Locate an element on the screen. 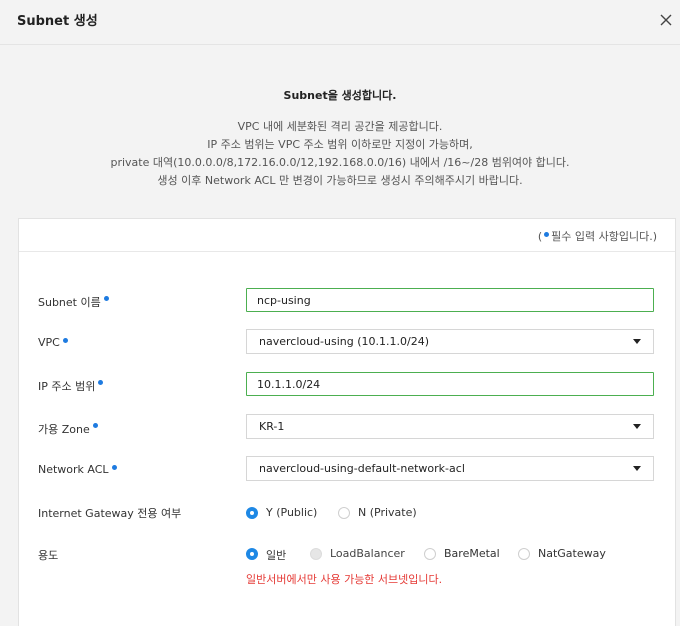 The width and height of the screenshot is (680, 626). subnet-name-label: Subnet 이름 is located at coordinates (73, 302).